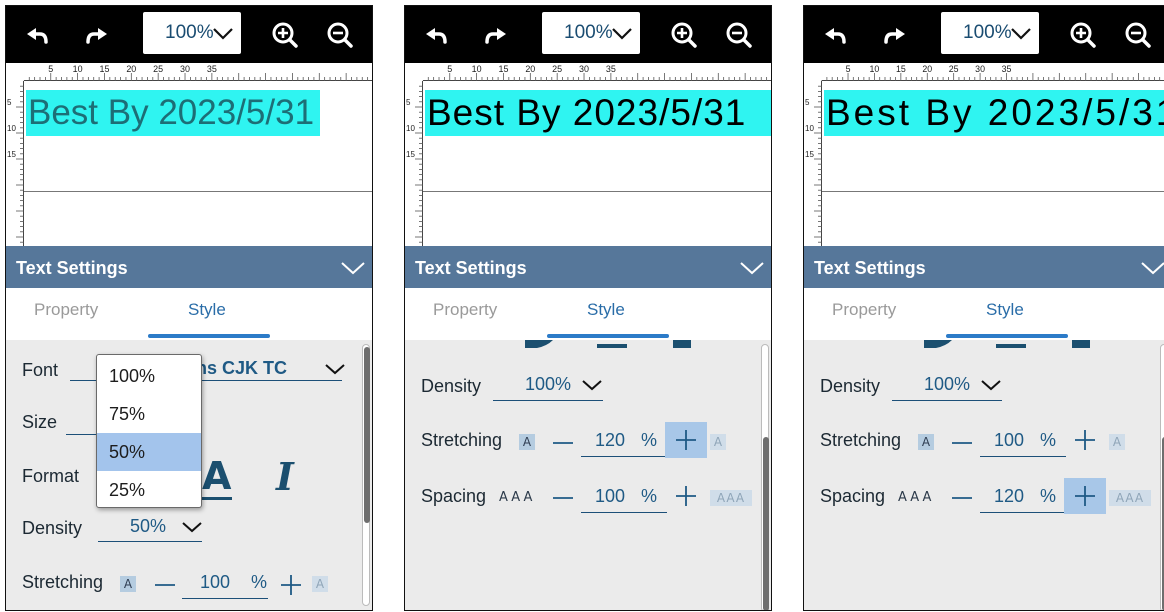  I want to click on vertical-ruler: 5 10 15, so click(813, 163).